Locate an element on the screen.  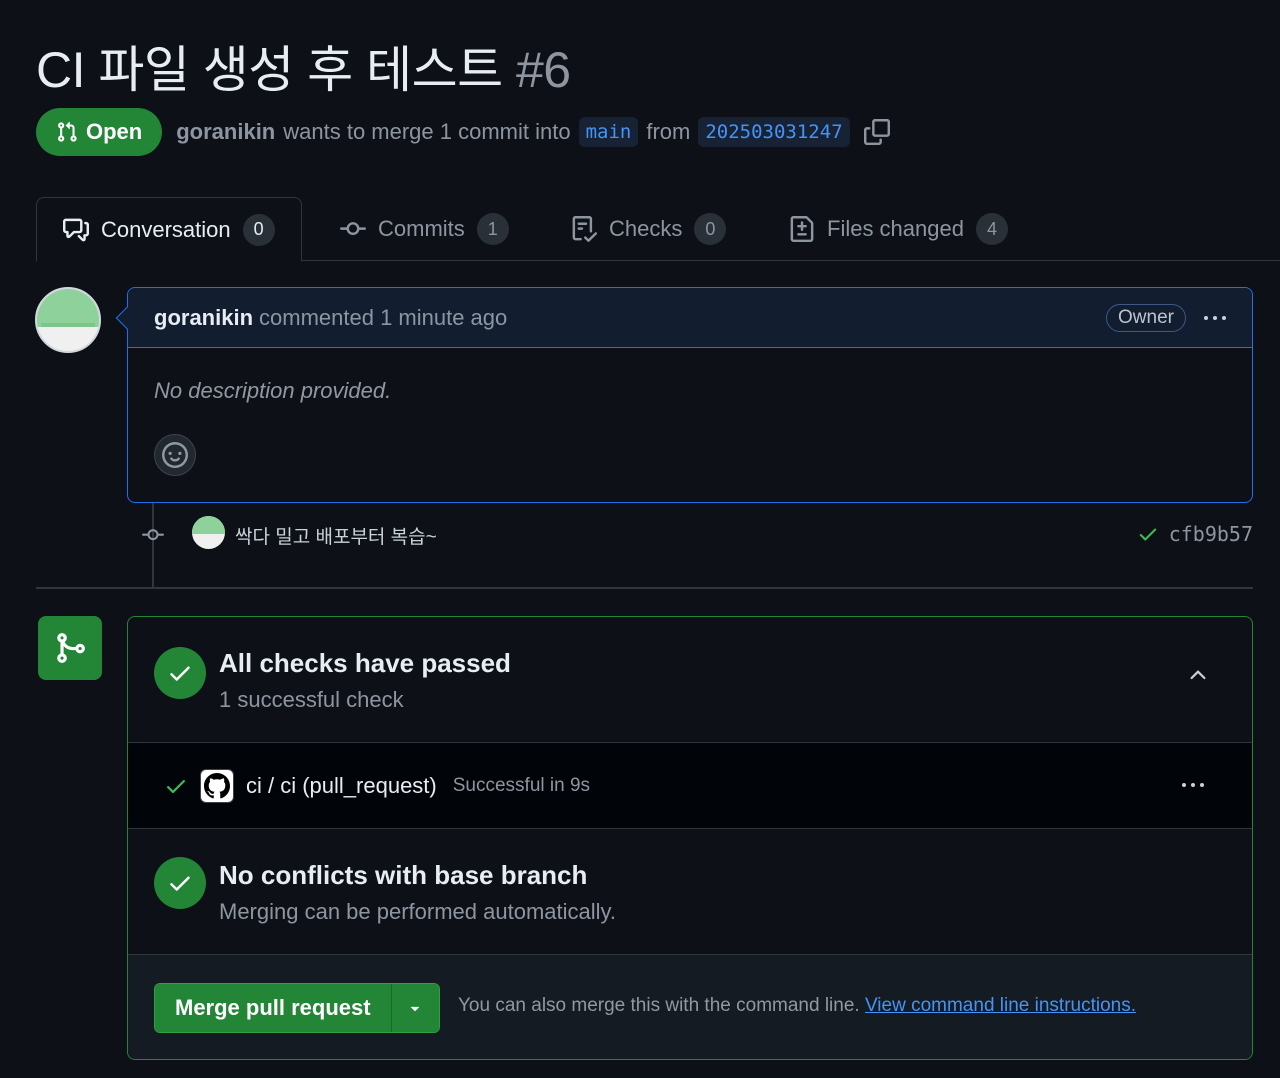
git-pull-request-icon is located at coordinates (67, 131).